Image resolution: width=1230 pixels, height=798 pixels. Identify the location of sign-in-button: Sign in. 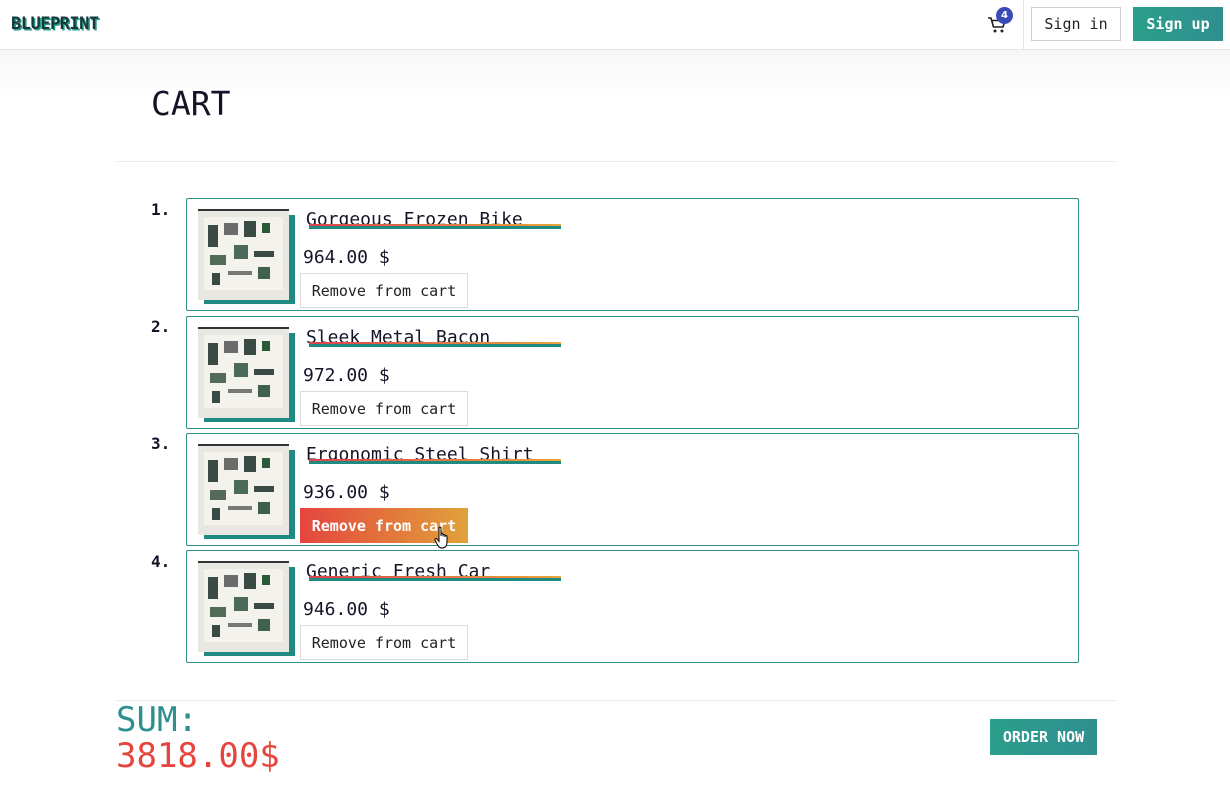
(1076, 24).